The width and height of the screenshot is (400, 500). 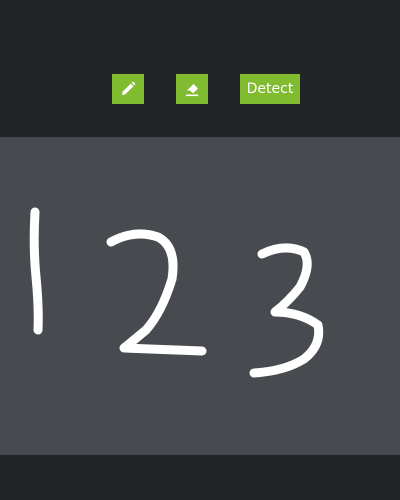 I want to click on eraser-button, so click(x=192, y=89).